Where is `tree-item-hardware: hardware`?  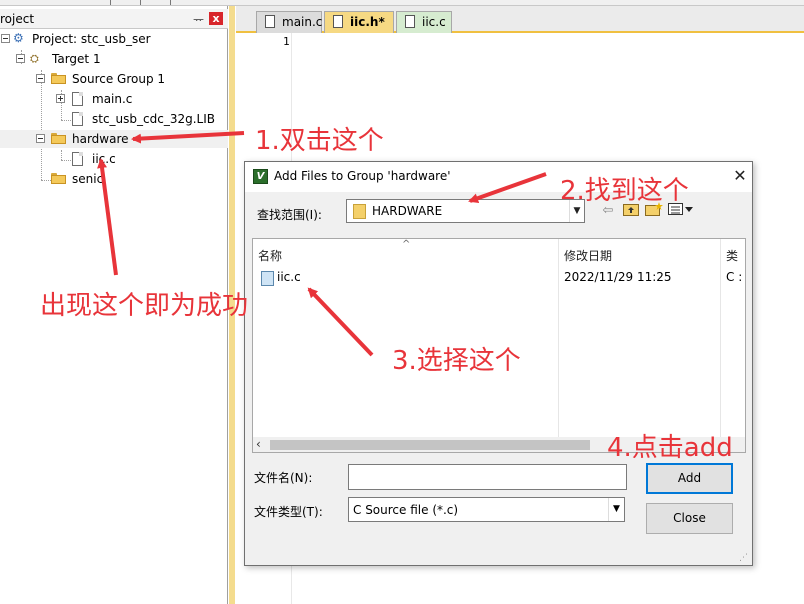
tree-item-hardware: hardware is located at coordinates (114, 139).